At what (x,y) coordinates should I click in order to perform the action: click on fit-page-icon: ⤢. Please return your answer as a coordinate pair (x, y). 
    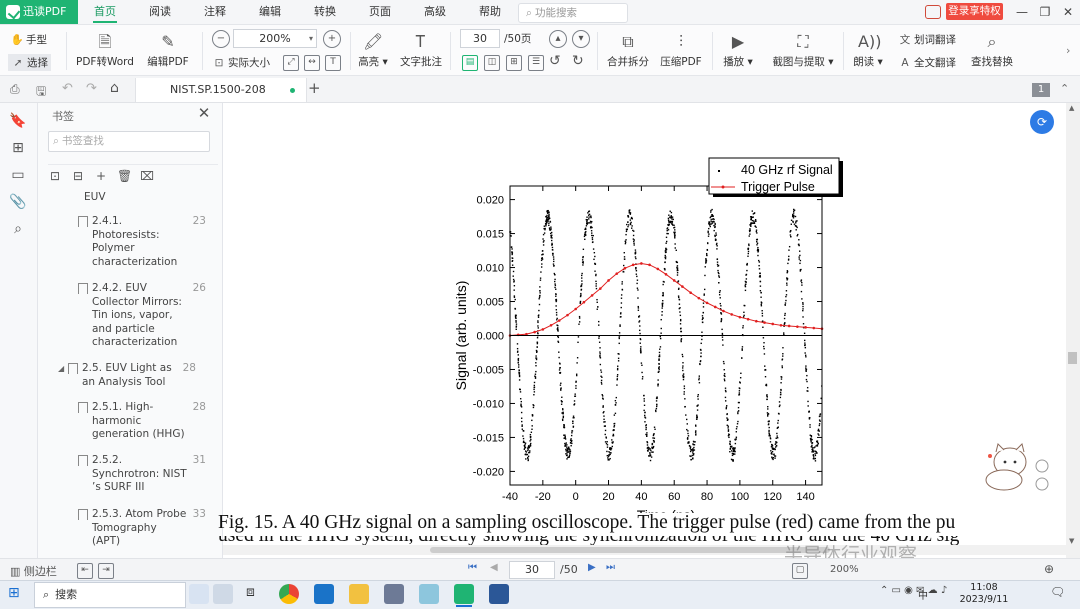
    Looking at the image, I should click on (291, 63).